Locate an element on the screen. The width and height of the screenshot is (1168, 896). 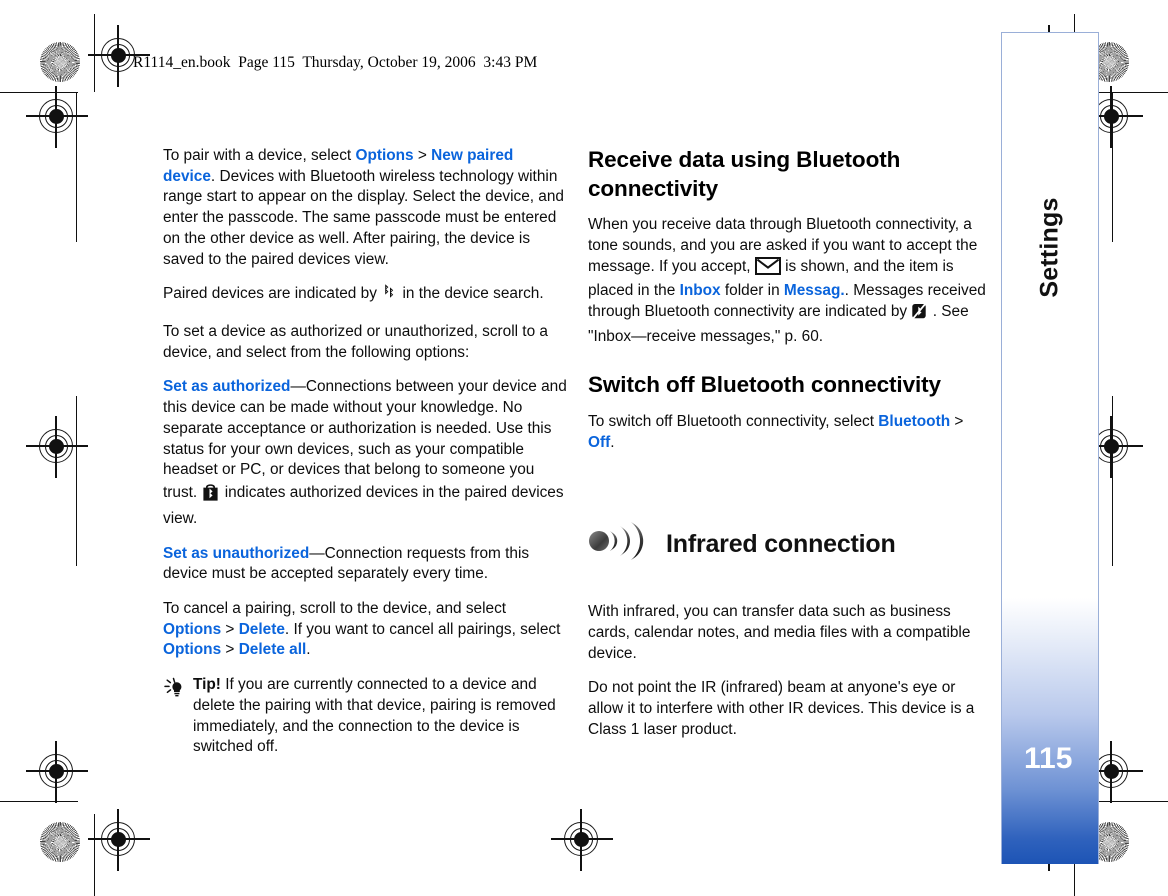
registration-crosshair-right-middle is located at coordinates (1112, 447).